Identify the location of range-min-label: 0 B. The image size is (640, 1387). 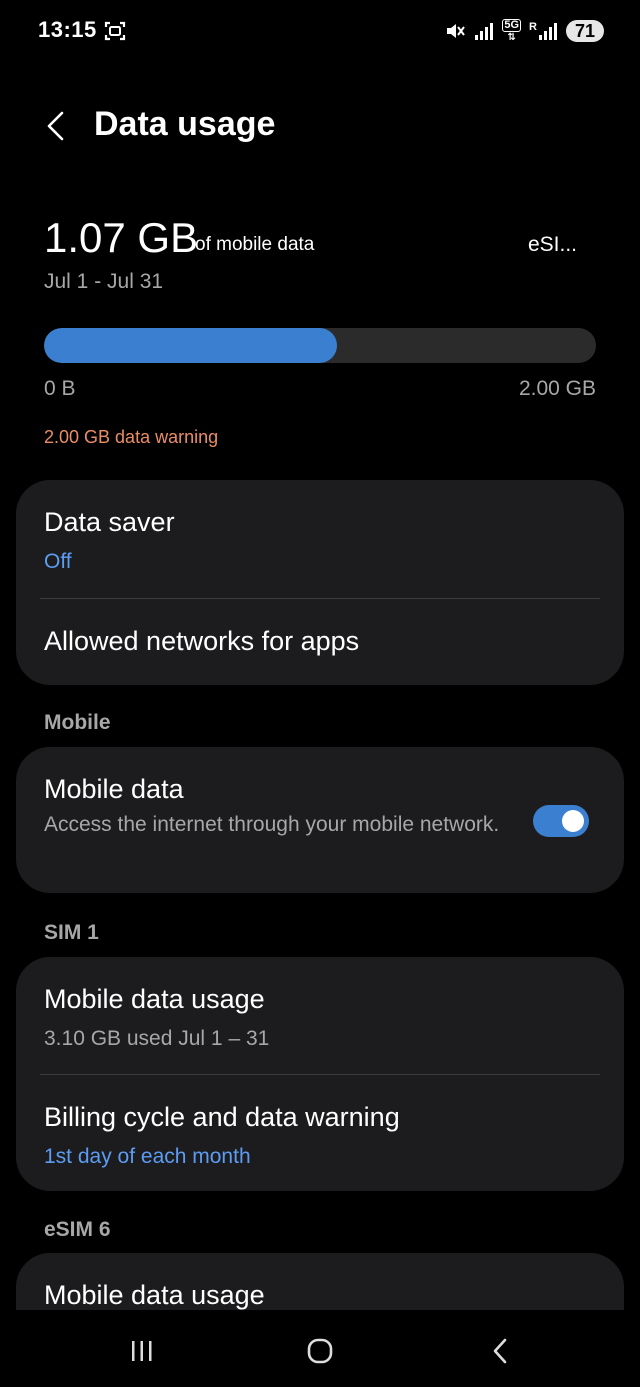
(60, 388).